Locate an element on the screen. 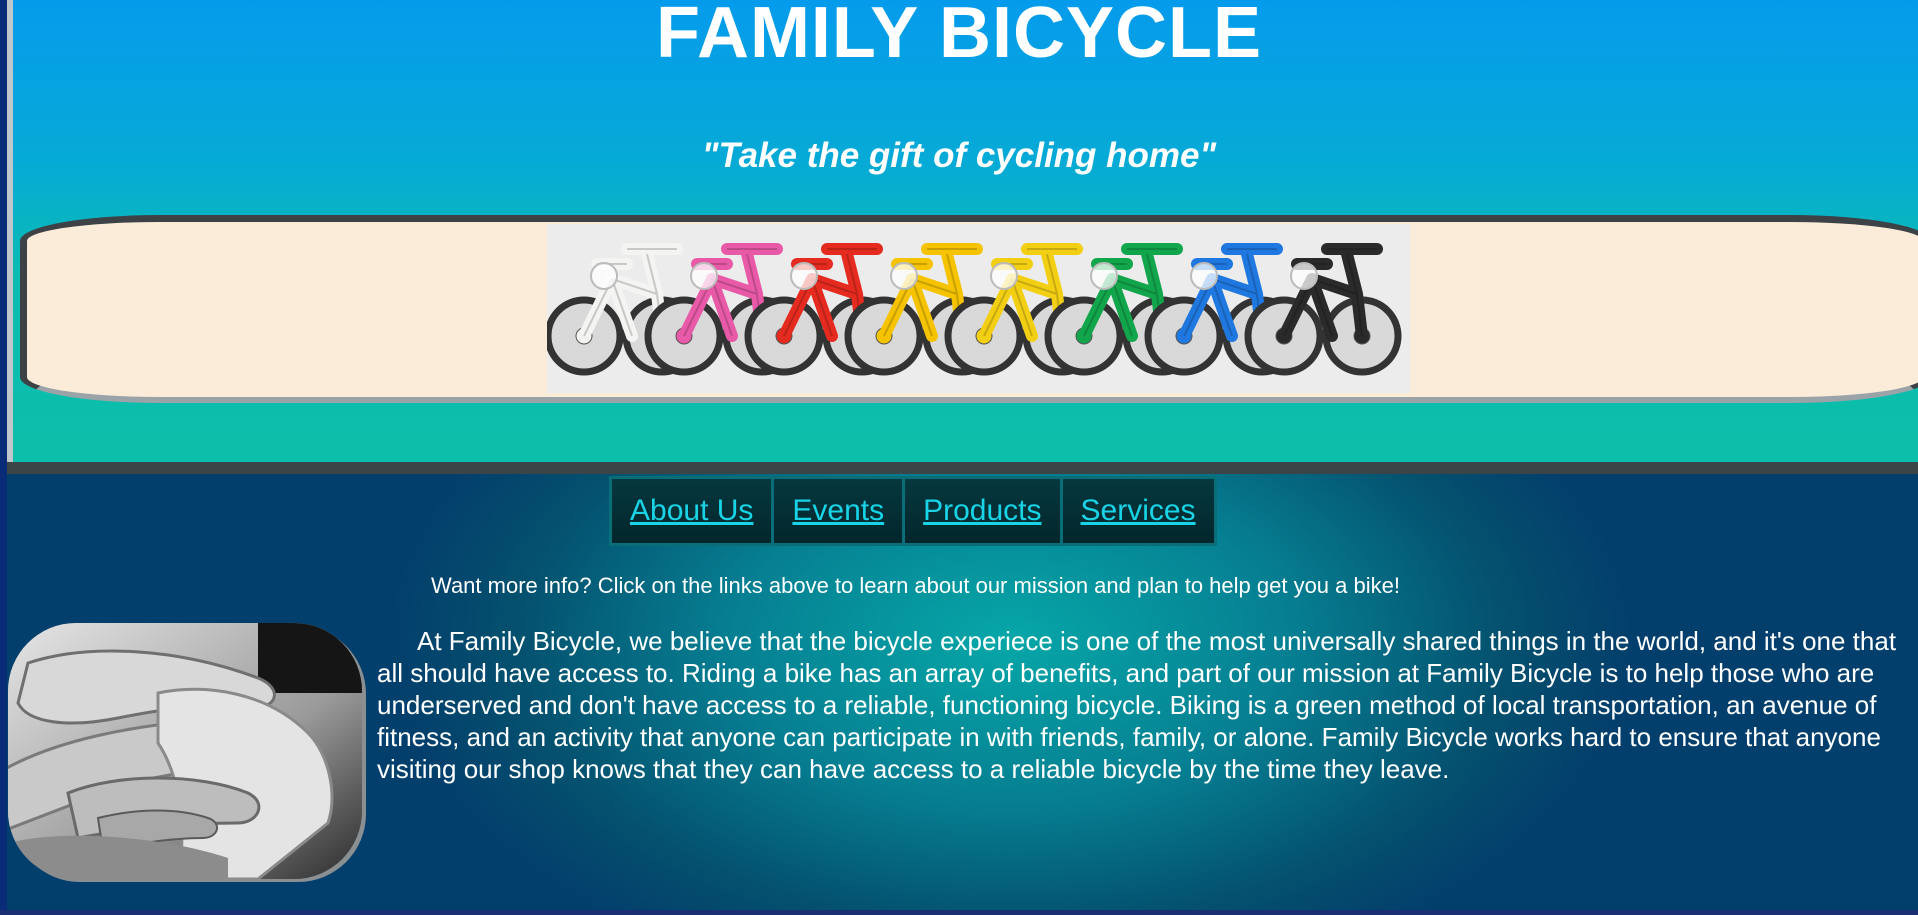 Image resolution: width=1918 pixels, height=915 pixels. page-bottom-edge is located at coordinates (959, 912).